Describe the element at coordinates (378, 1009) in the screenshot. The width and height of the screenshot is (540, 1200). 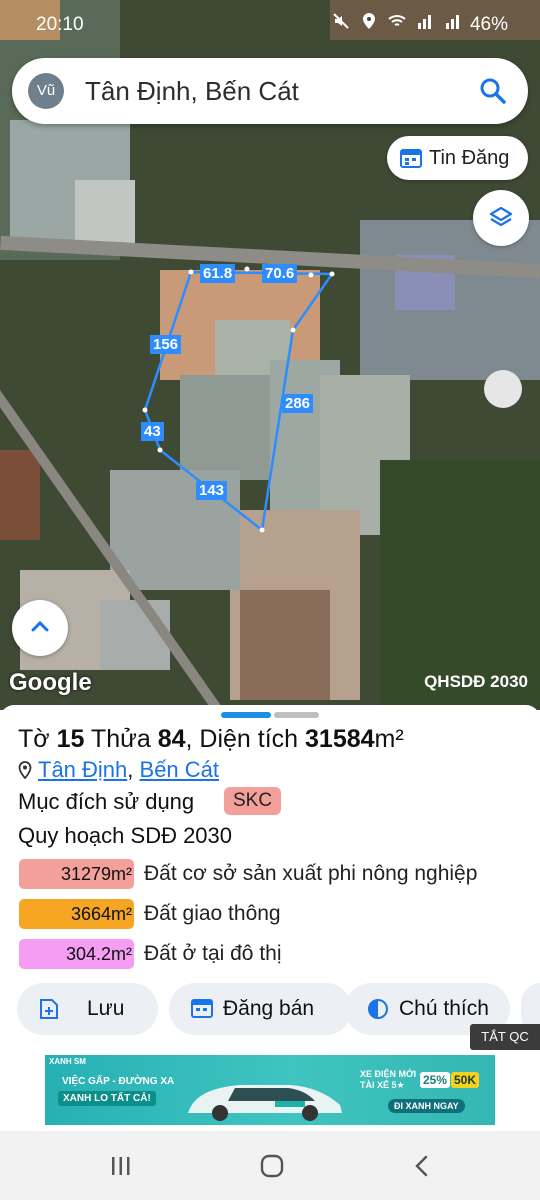
I see `legend-icon` at that location.